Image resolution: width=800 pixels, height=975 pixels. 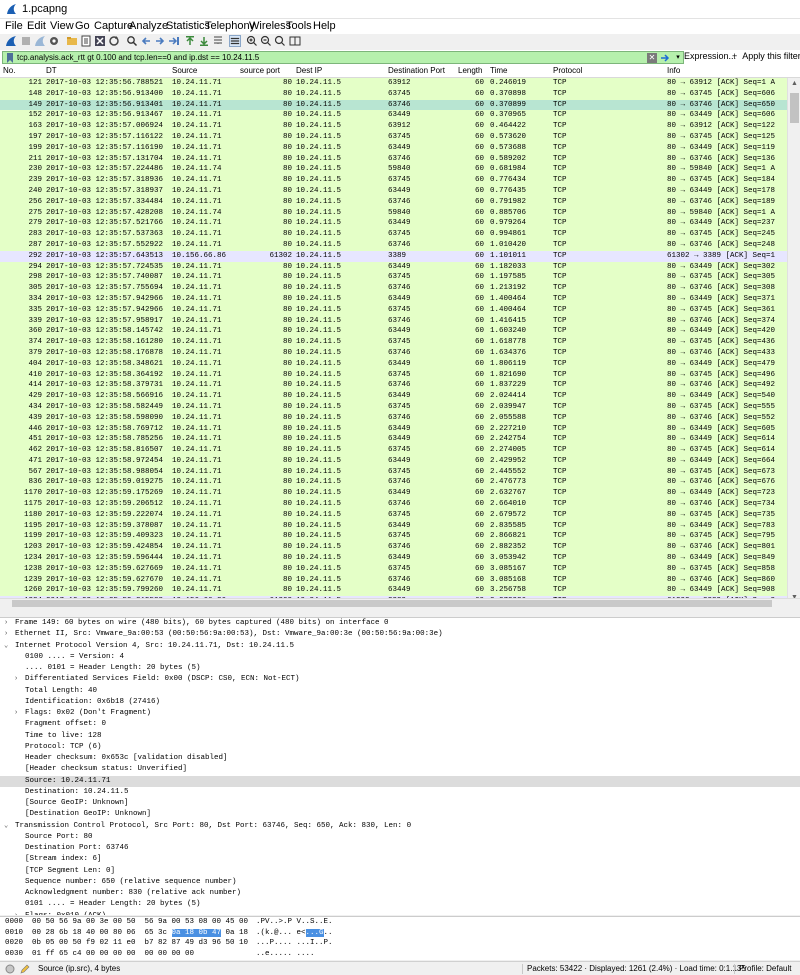 I want to click on detail-tree-item: Fragment offset: 0, so click(x=400, y=724).